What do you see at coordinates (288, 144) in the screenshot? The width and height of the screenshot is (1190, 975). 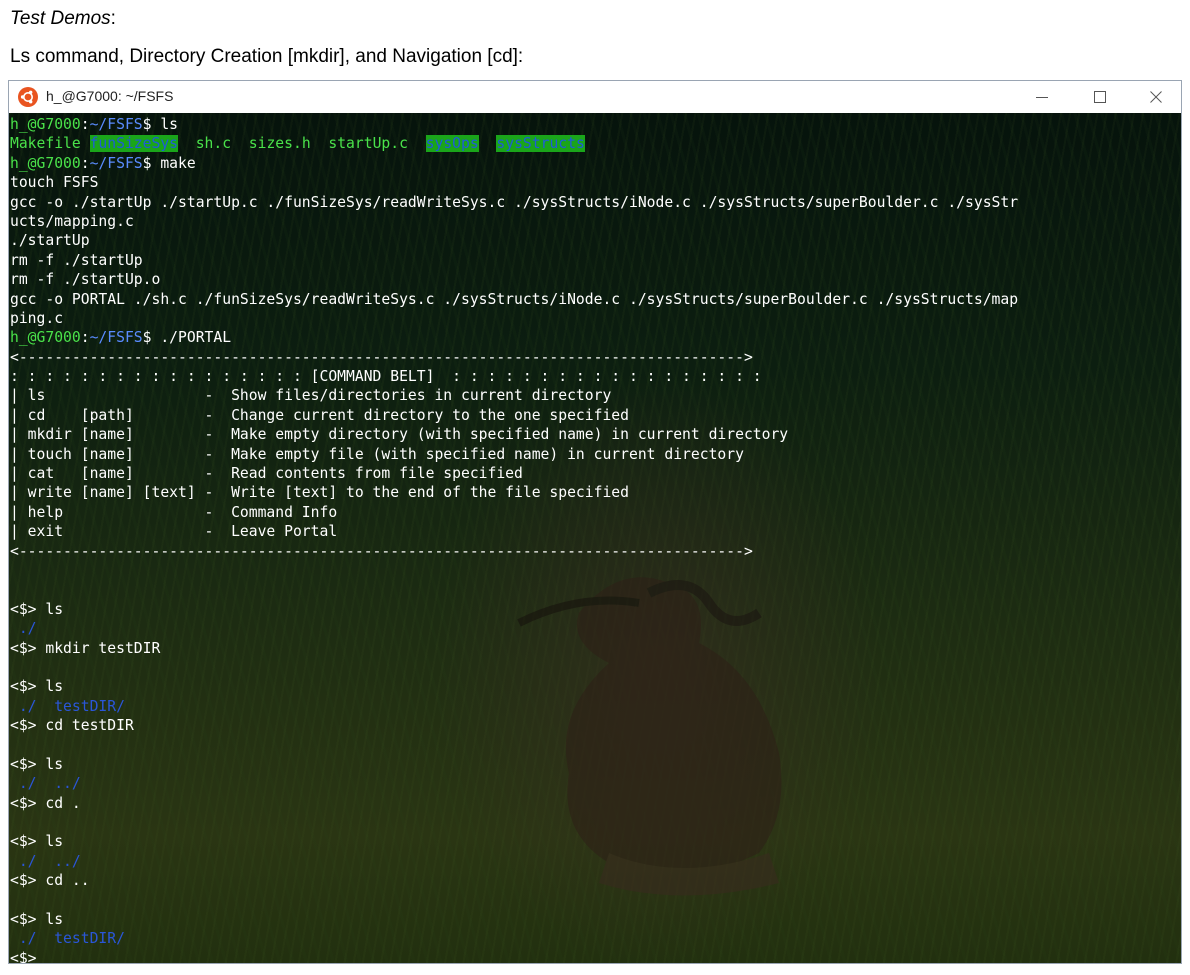 I see `ls-file: sizes.h` at bounding box center [288, 144].